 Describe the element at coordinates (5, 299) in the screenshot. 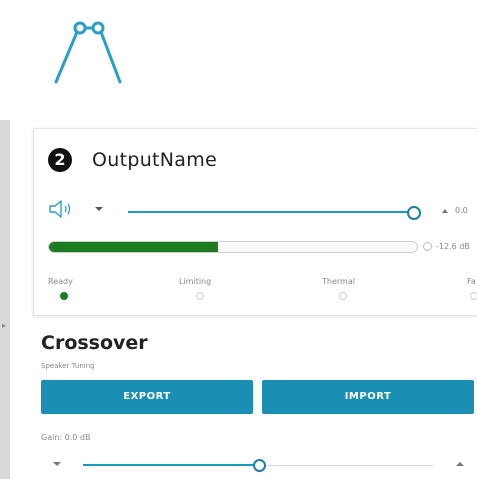

I see `sidebar-strip` at that location.